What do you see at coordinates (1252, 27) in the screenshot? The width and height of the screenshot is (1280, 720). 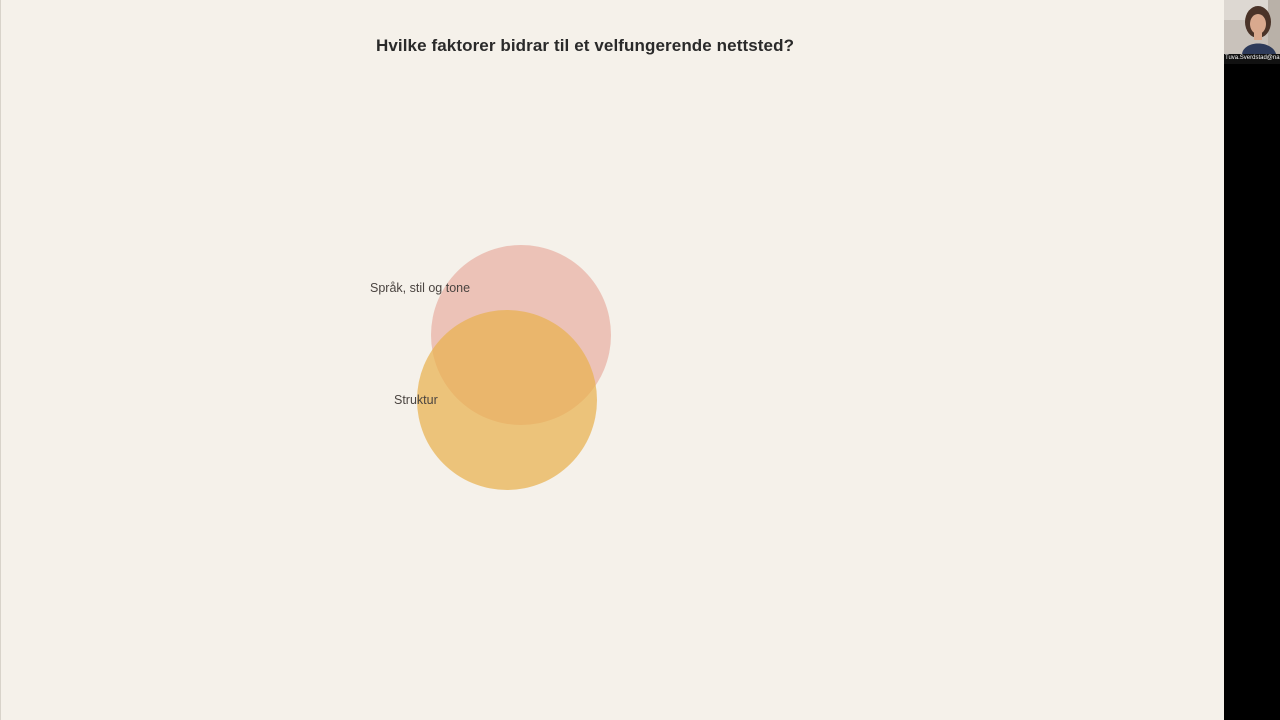 I see `person-video-icon` at bounding box center [1252, 27].